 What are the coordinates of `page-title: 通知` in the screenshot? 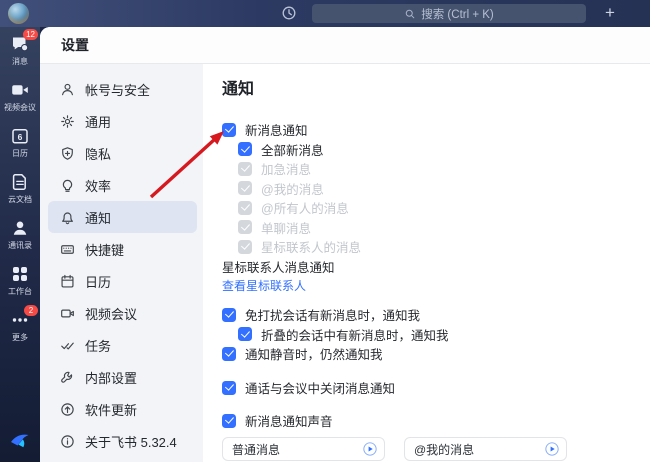 It's located at (238, 89).